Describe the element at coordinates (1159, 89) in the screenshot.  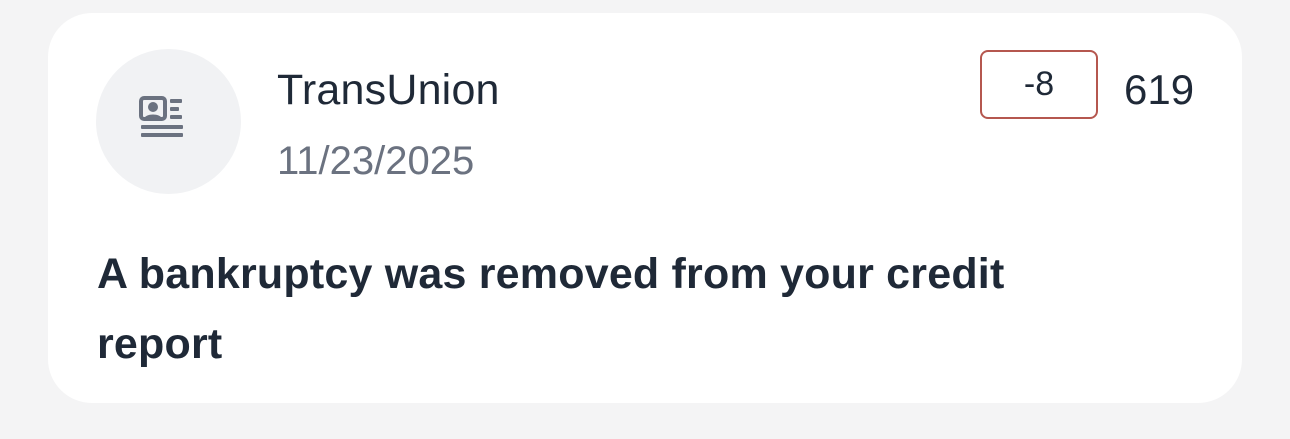
I see `credit-score: 619` at that location.